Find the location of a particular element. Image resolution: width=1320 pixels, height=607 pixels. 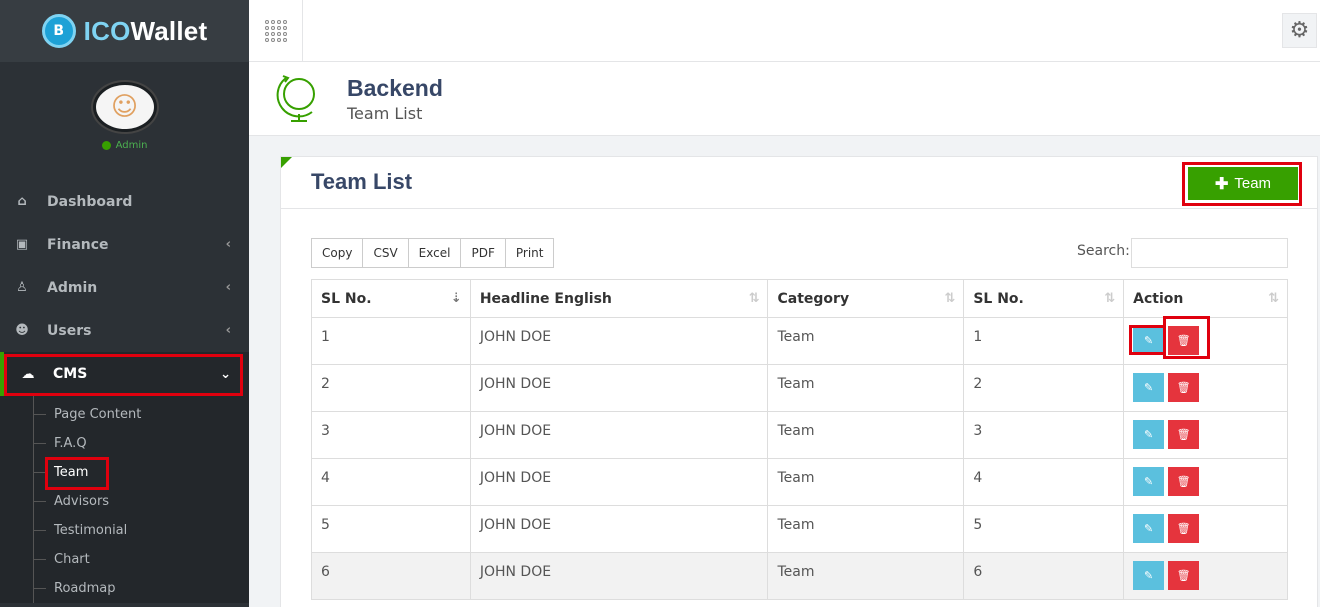

gear-icon: ⚙ is located at coordinates (1299, 30).